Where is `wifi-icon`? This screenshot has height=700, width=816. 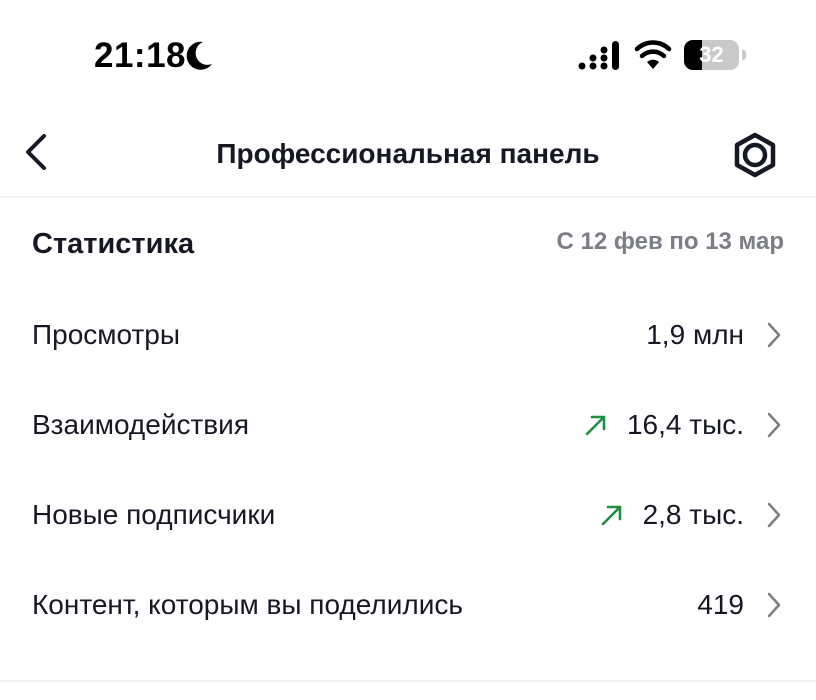
wifi-icon is located at coordinates (653, 54).